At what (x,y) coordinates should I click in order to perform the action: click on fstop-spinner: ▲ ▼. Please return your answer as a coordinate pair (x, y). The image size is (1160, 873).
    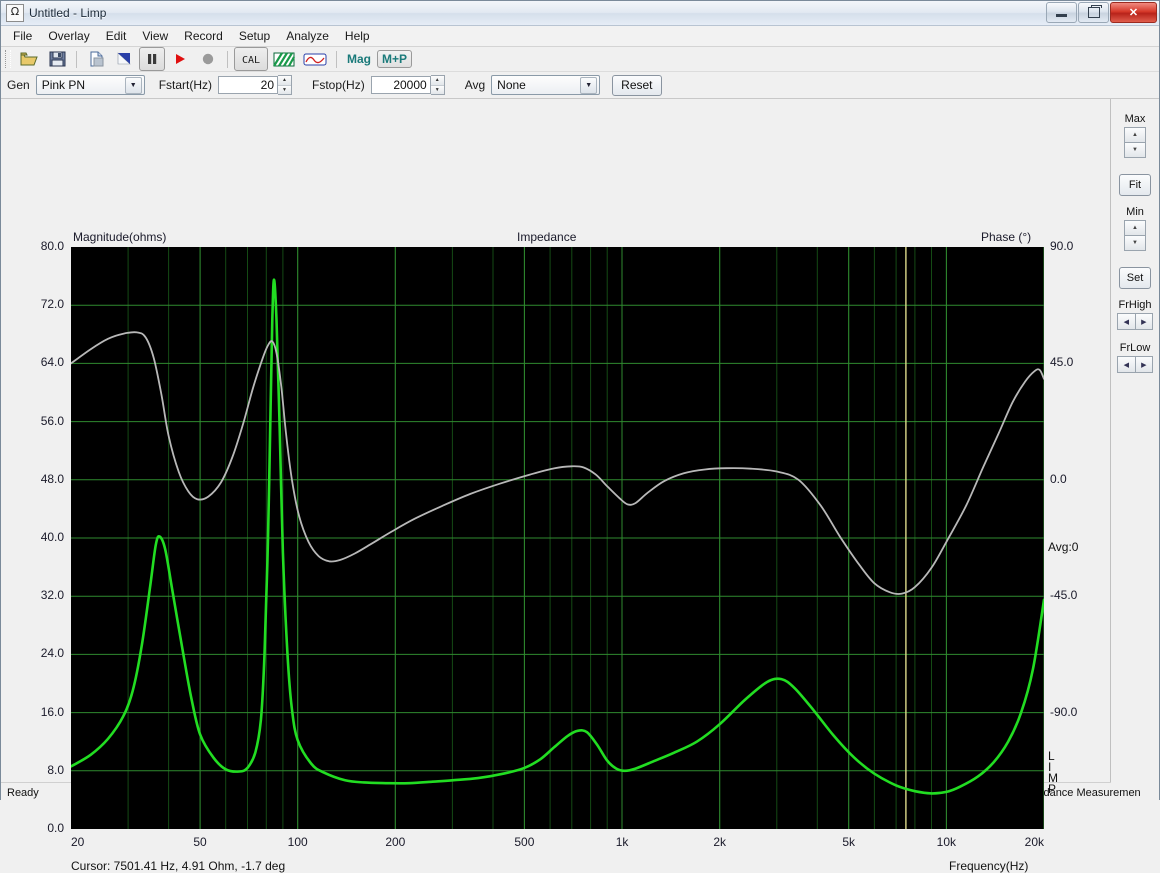
    Looking at the image, I should click on (437, 85).